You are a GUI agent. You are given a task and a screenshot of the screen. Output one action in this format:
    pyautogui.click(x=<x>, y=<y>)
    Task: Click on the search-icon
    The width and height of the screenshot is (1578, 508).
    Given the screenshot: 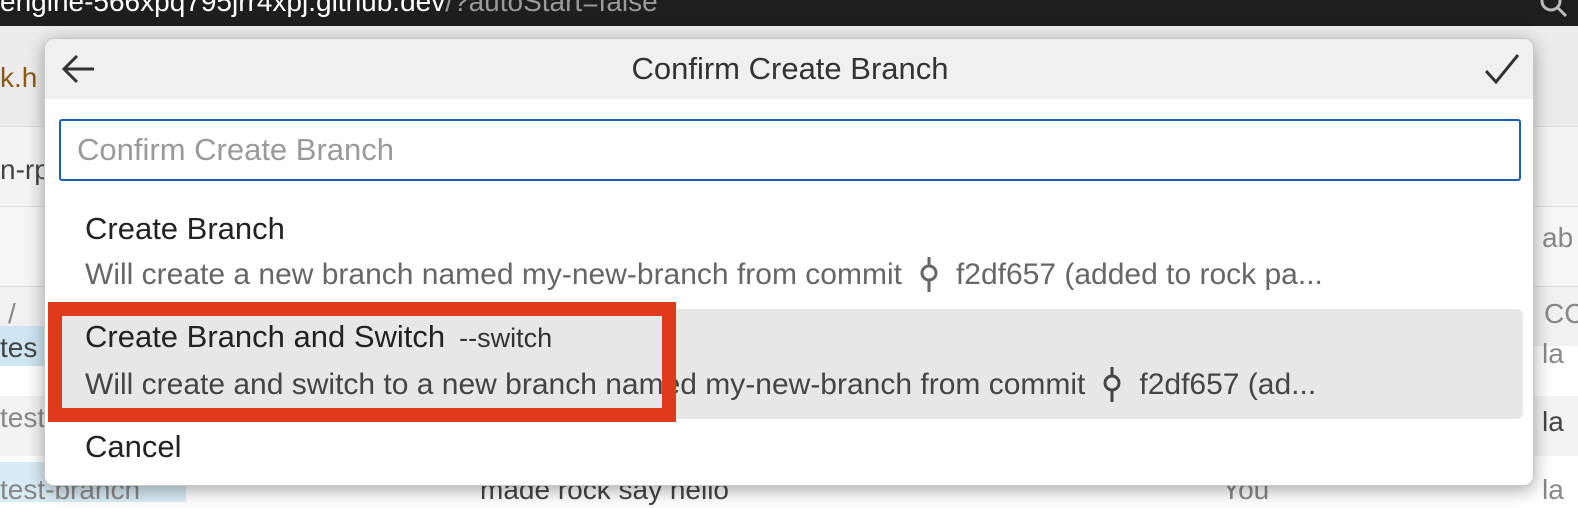 What is the action you would take?
    pyautogui.click(x=1553, y=9)
    